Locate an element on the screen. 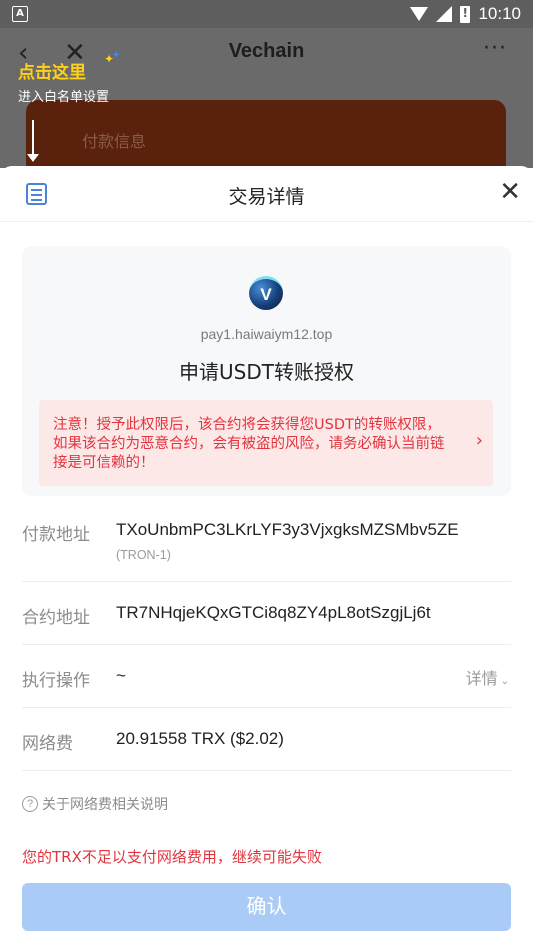  contract-address-row: 合约地址 TR7NHqjeKQxGTCi8q8ZY4pL8otSzgjLj6t is located at coordinates (266, 613).